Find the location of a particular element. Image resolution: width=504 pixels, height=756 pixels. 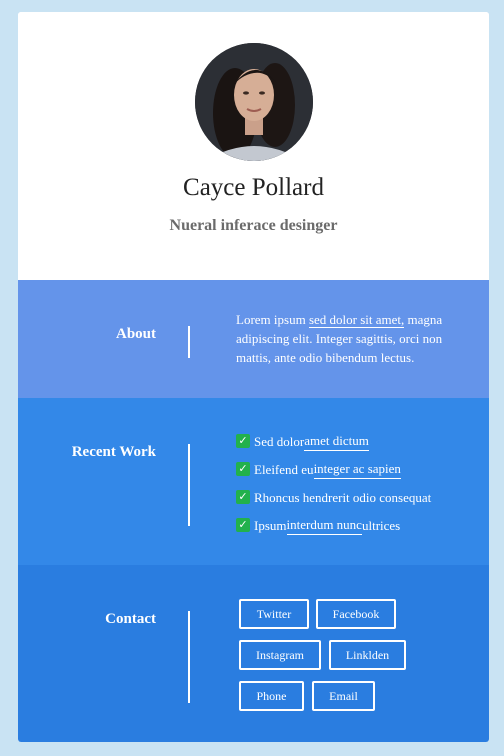

twitter-button: Twitter is located at coordinates (274, 614).